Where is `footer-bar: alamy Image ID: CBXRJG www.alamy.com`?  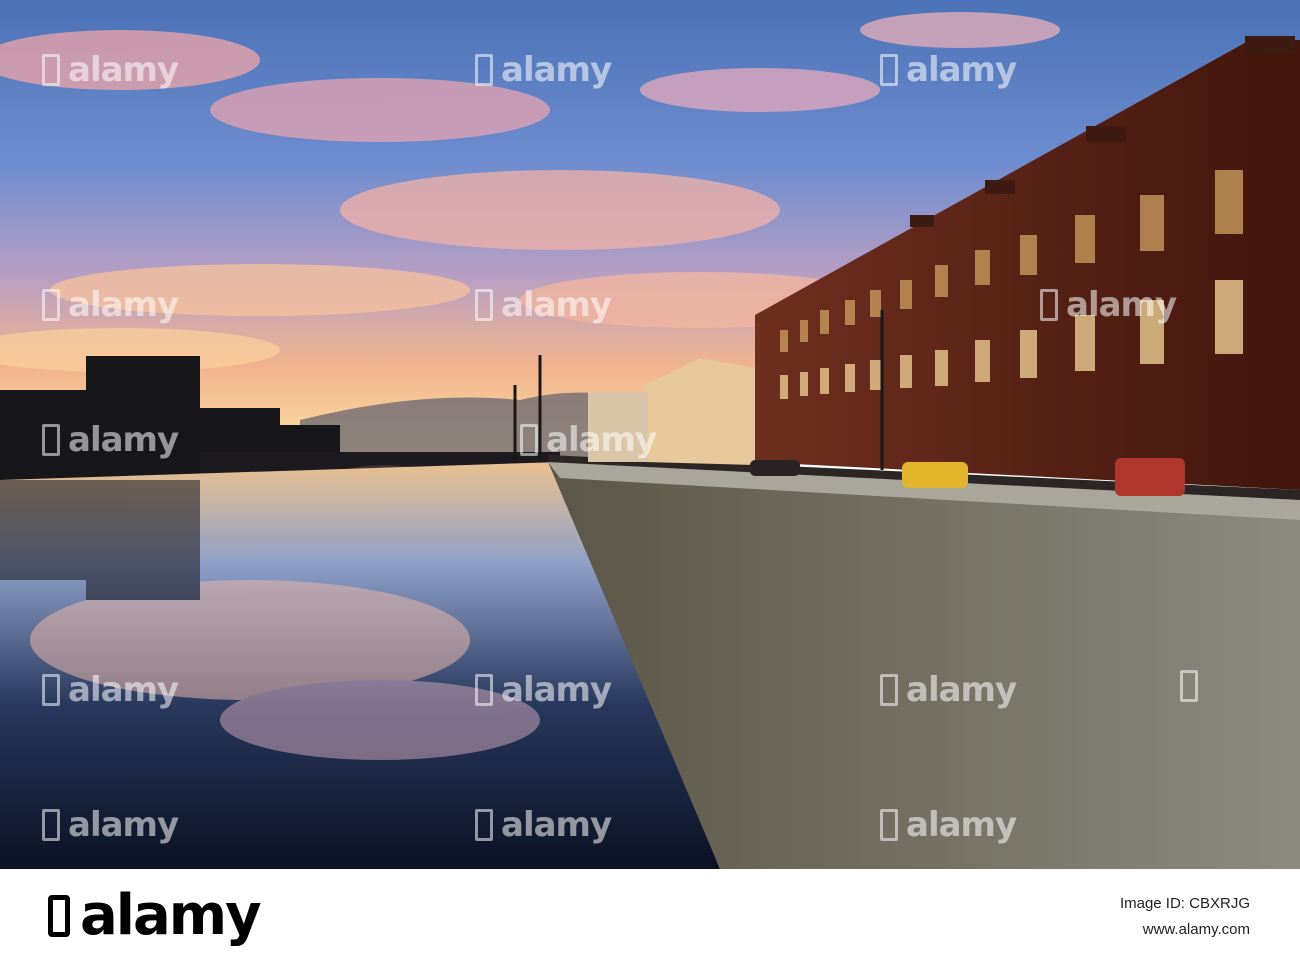
footer-bar: alamy Image ID: CBXRJG www.alamy.com is located at coordinates (650, 914).